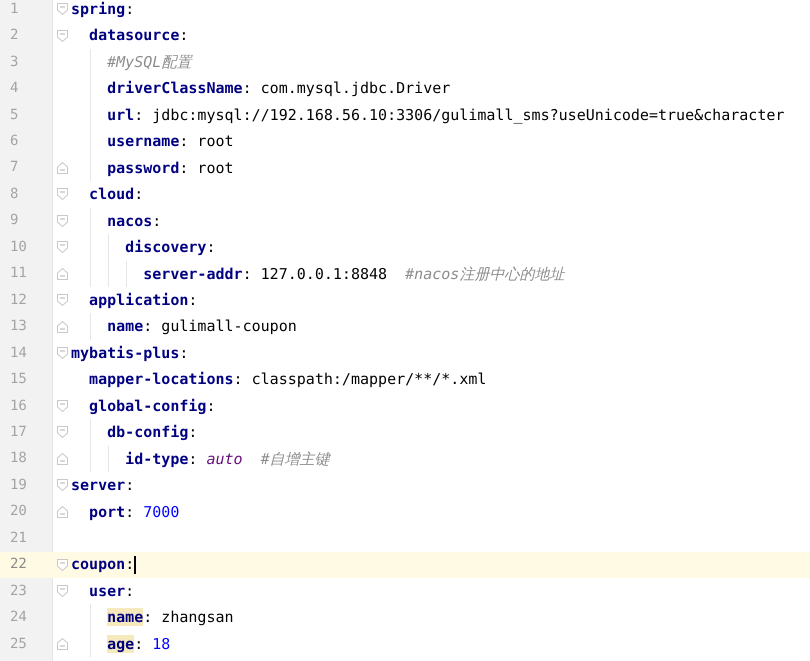  I want to click on code-line: name: gulimall-coupon, so click(202, 327).